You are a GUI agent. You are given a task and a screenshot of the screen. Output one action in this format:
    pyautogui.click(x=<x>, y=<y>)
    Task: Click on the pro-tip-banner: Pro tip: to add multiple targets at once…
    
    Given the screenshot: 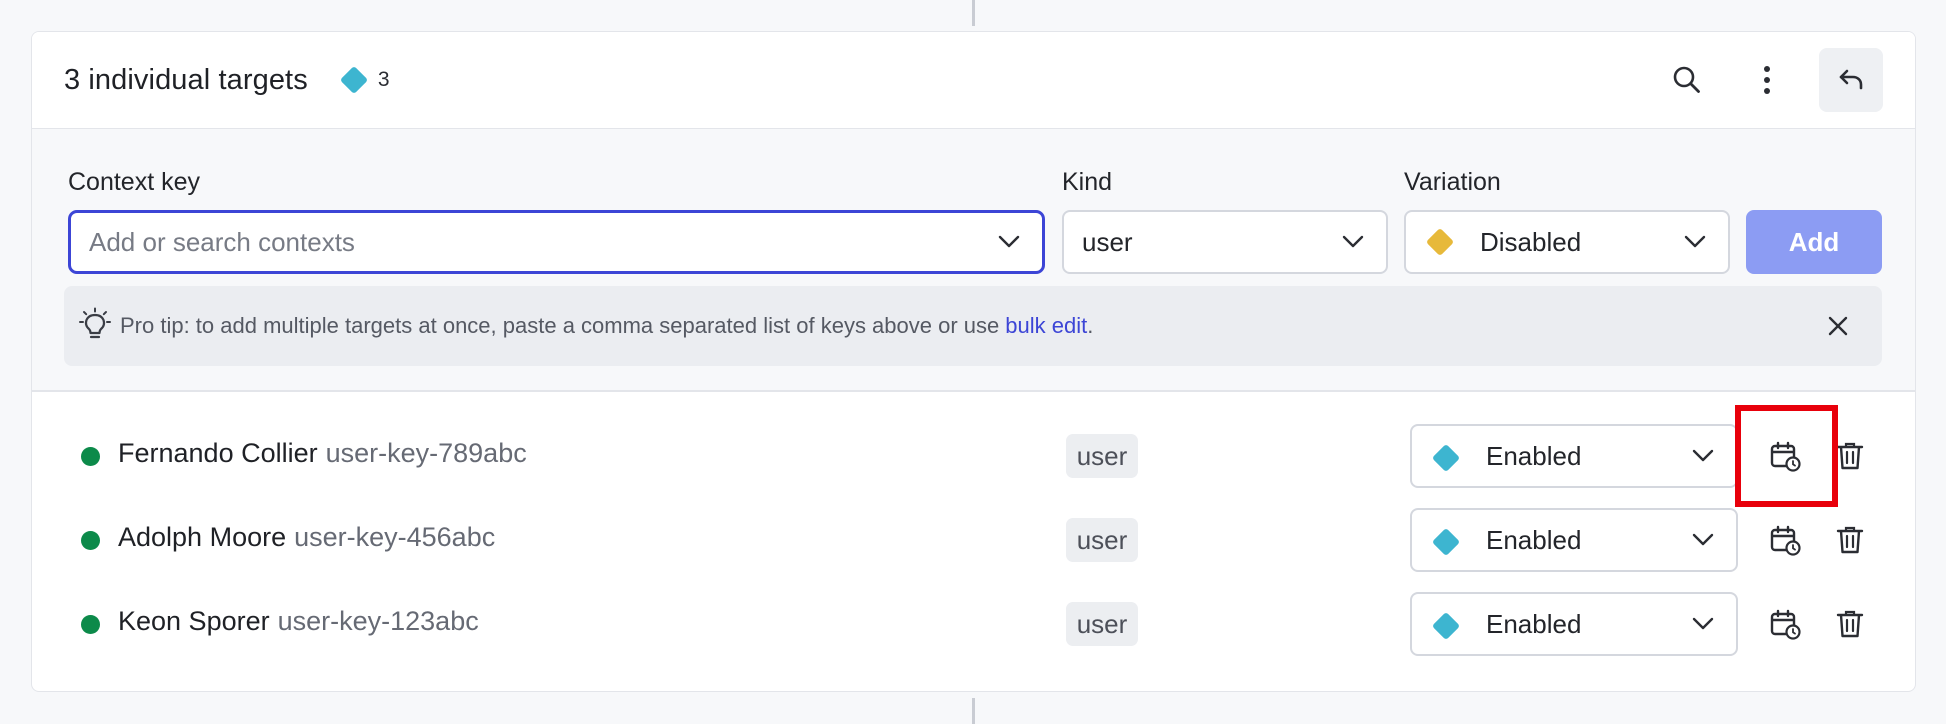 What is the action you would take?
    pyautogui.click(x=973, y=326)
    